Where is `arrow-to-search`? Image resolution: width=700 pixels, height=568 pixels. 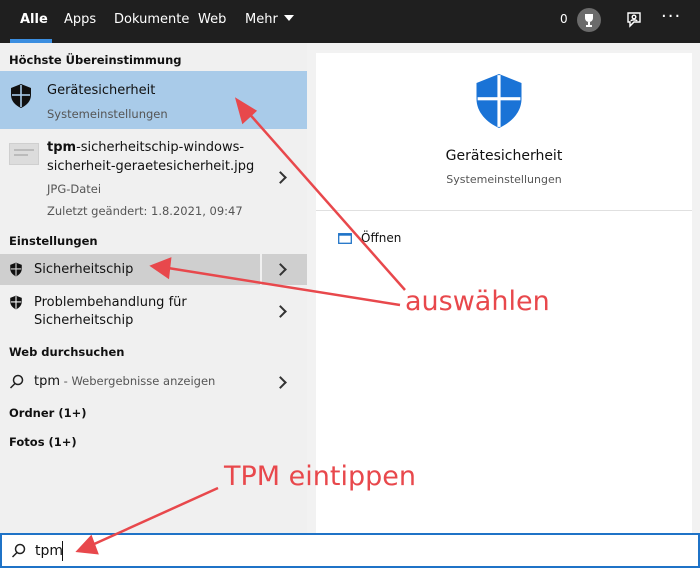 arrow-to-search is located at coordinates (155, 516).